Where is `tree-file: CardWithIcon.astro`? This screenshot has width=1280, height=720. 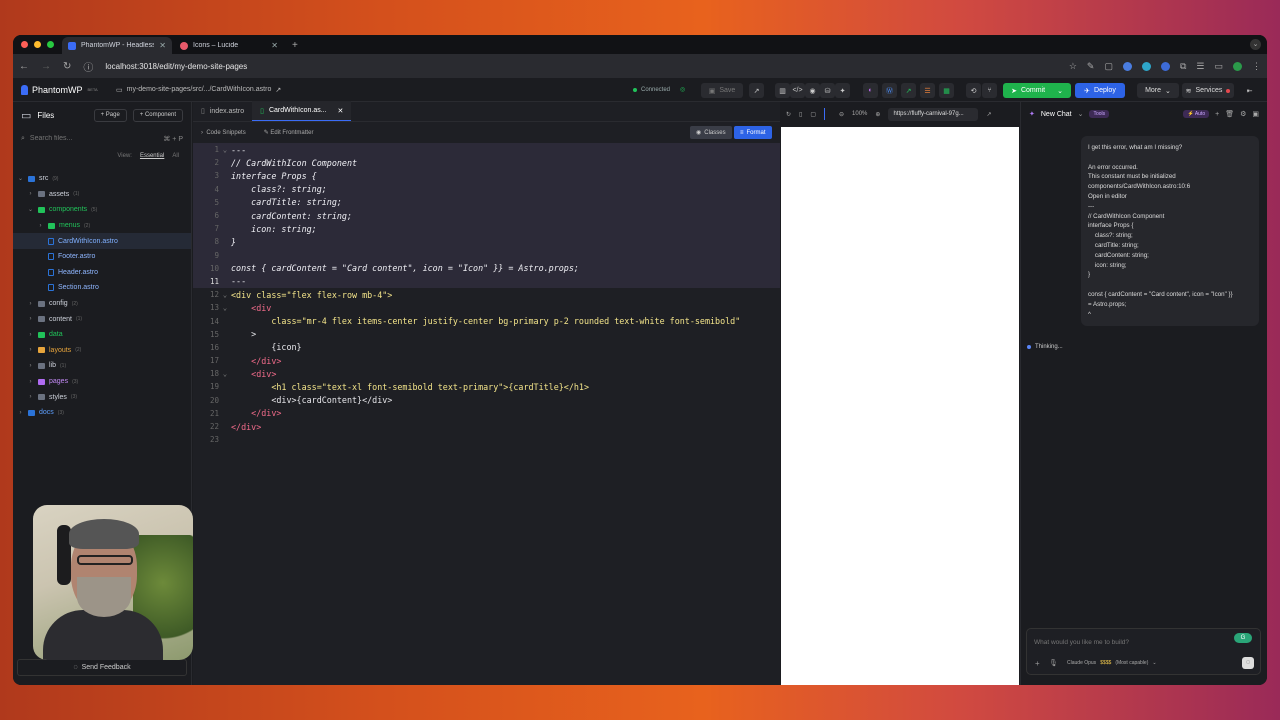 tree-file: CardWithIcon.astro is located at coordinates (102, 241).